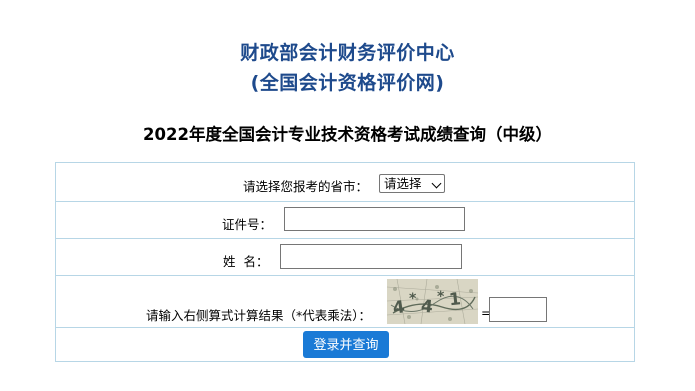 This screenshot has width=695, height=391. What do you see at coordinates (306, 186) in the screenshot?
I see `province-label: 请选择您报考的省市：` at bounding box center [306, 186].